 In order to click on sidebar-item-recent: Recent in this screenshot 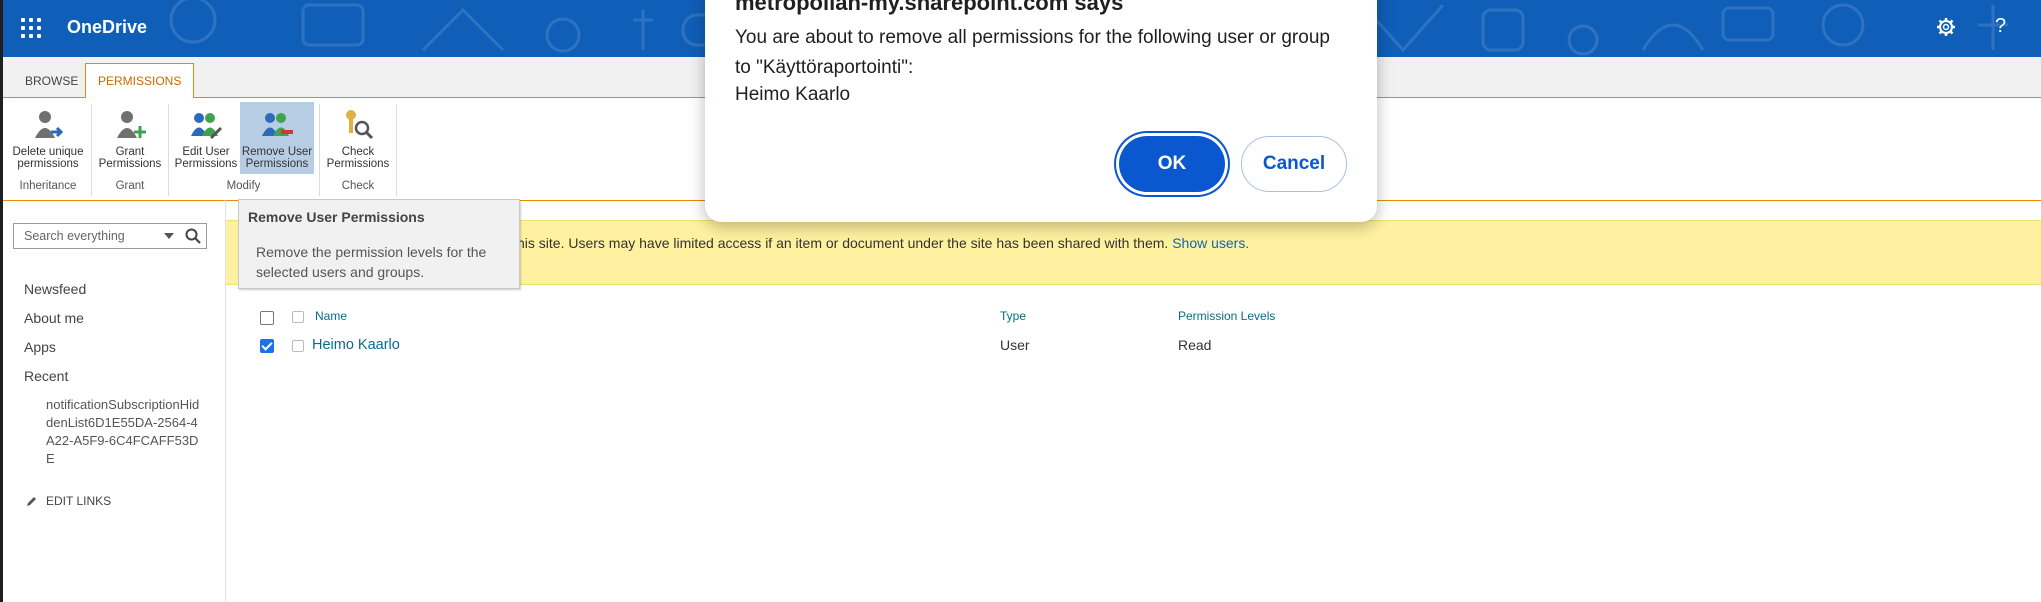, I will do `click(46, 376)`.